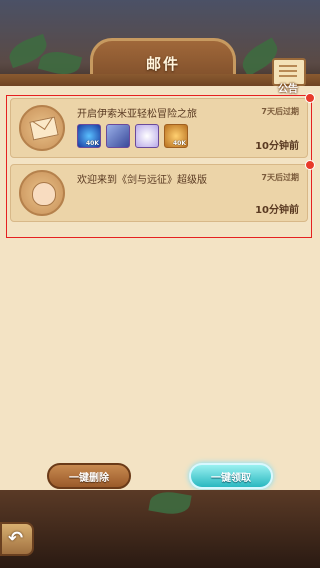 The width and height of the screenshot is (320, 568). Describe the element at coordinates (162, 64) in the screenshot. I see `page-title: 邮件` at that location.